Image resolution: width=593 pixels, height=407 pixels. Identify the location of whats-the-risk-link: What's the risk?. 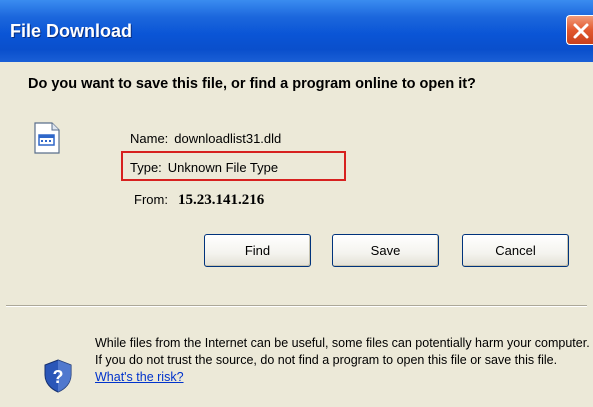
(139, 377).